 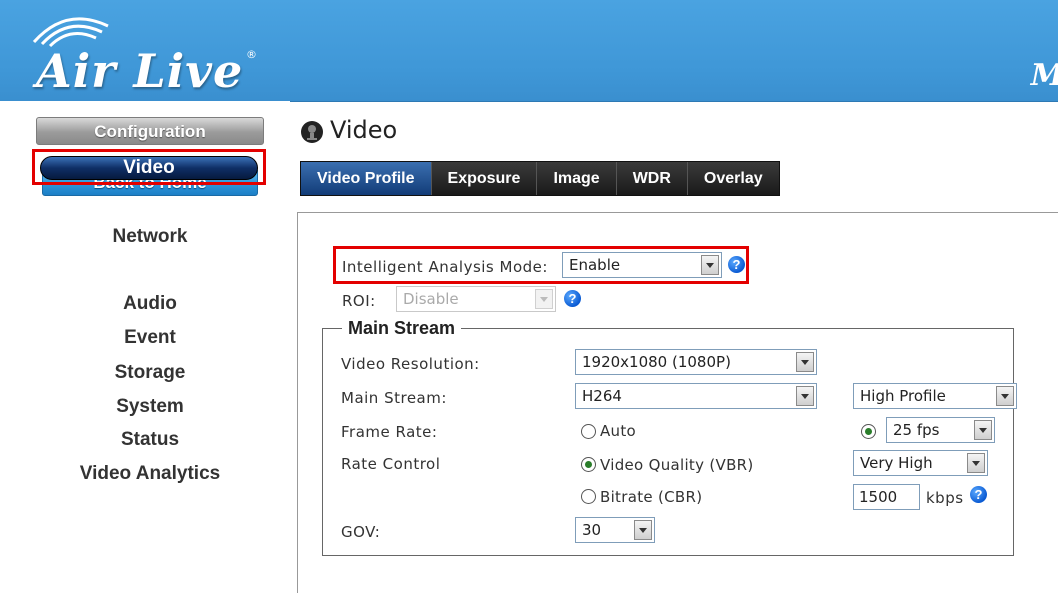 What do you see at coordinates (402, 328) in the screenshot?
I see `main-stream-legend: Main Stream` at bounding box center [402, 328].